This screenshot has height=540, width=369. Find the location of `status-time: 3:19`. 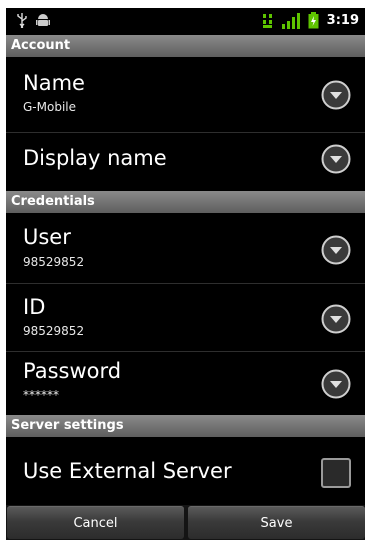

status-time: 3:19 is located at coordinates (342, 20).